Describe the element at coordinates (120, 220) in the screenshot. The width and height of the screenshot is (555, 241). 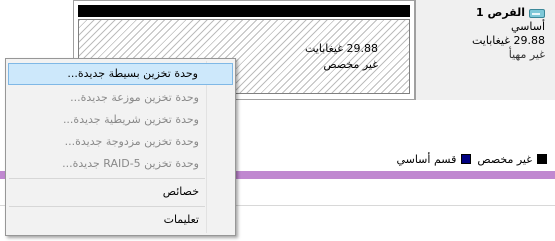
I see `menu-item-help: تعليمات` at that location.